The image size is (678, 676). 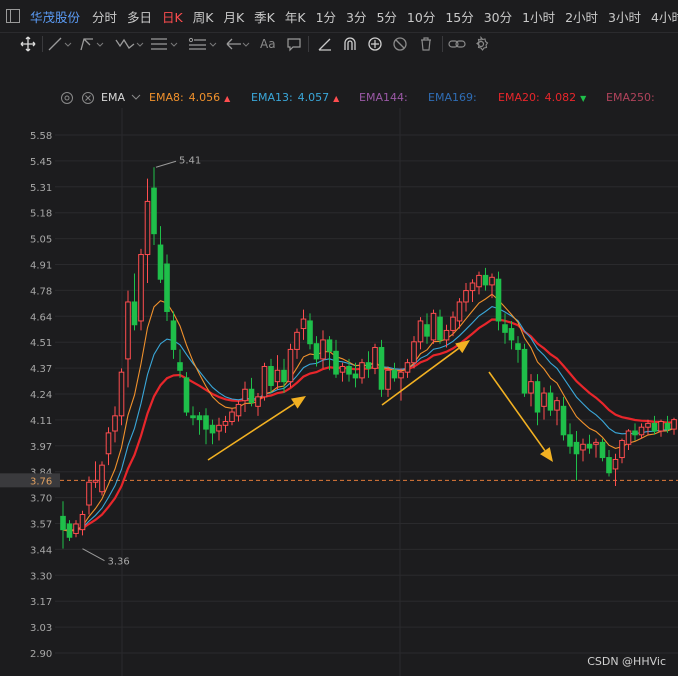 What do you see at coordinates (41, 214) in the screenshot?
I see `y-tick-label: 5.18` at bounding box center [41, 214].